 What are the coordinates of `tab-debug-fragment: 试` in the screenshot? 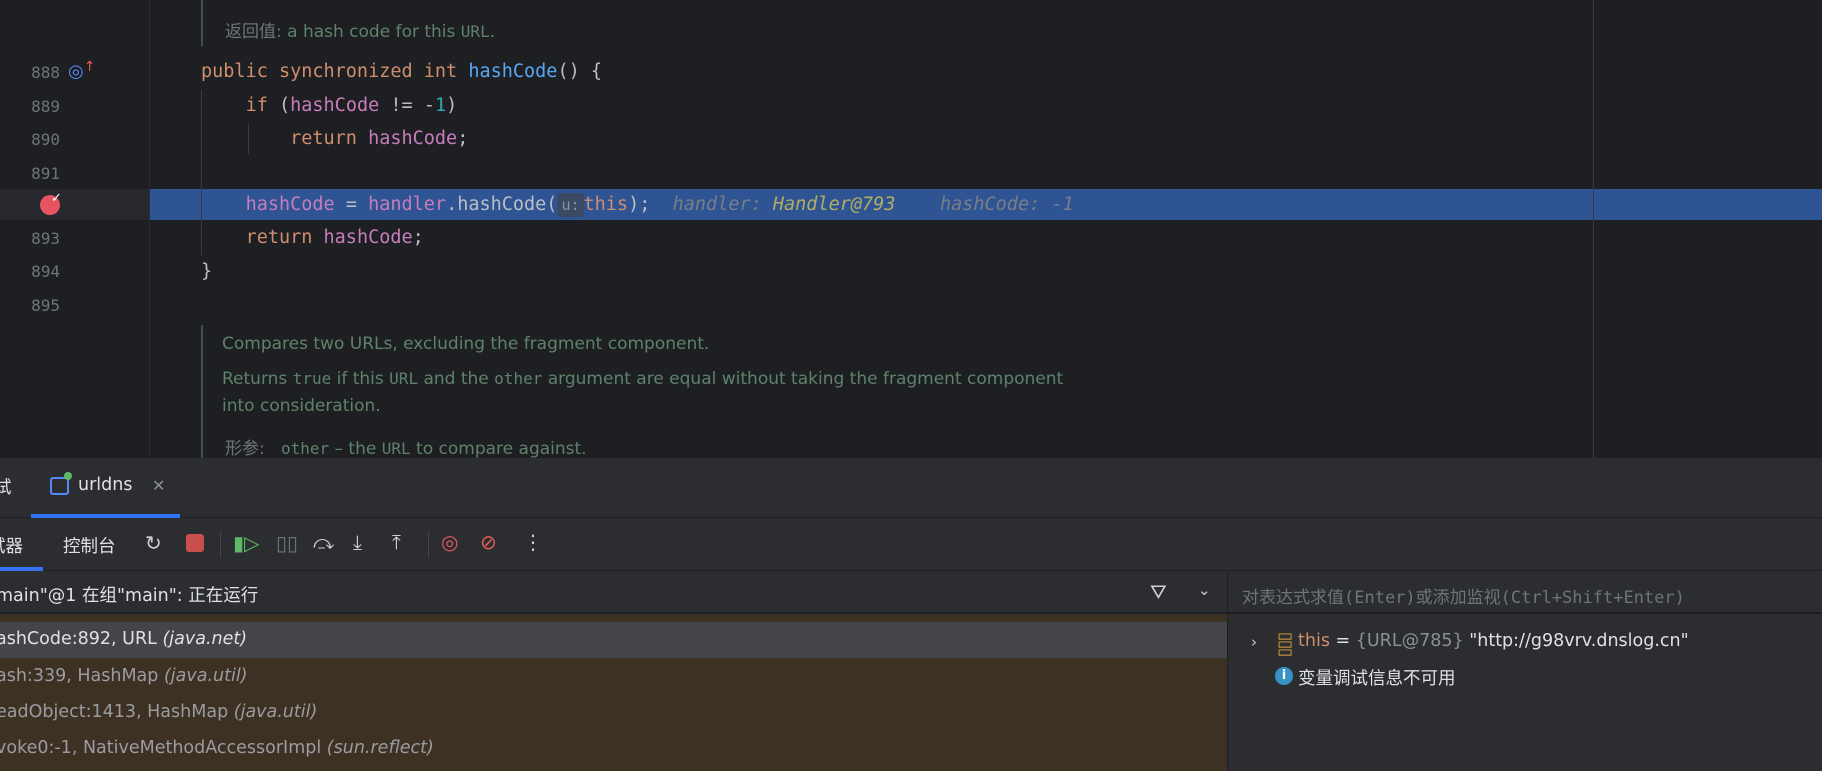 It's located at (6, 486).